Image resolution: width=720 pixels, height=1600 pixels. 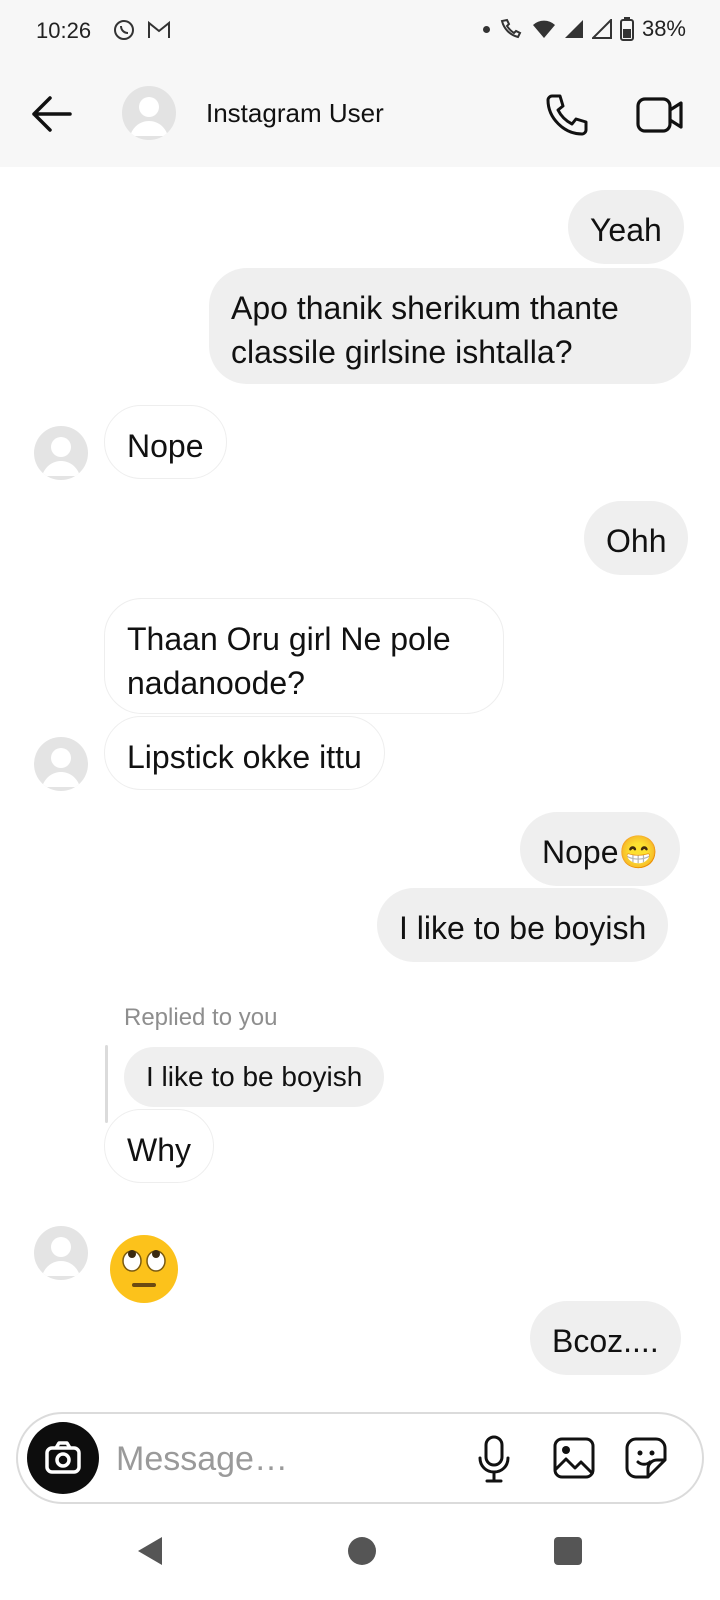 I want to click on gmail-icon, so click(x=159, y=29).